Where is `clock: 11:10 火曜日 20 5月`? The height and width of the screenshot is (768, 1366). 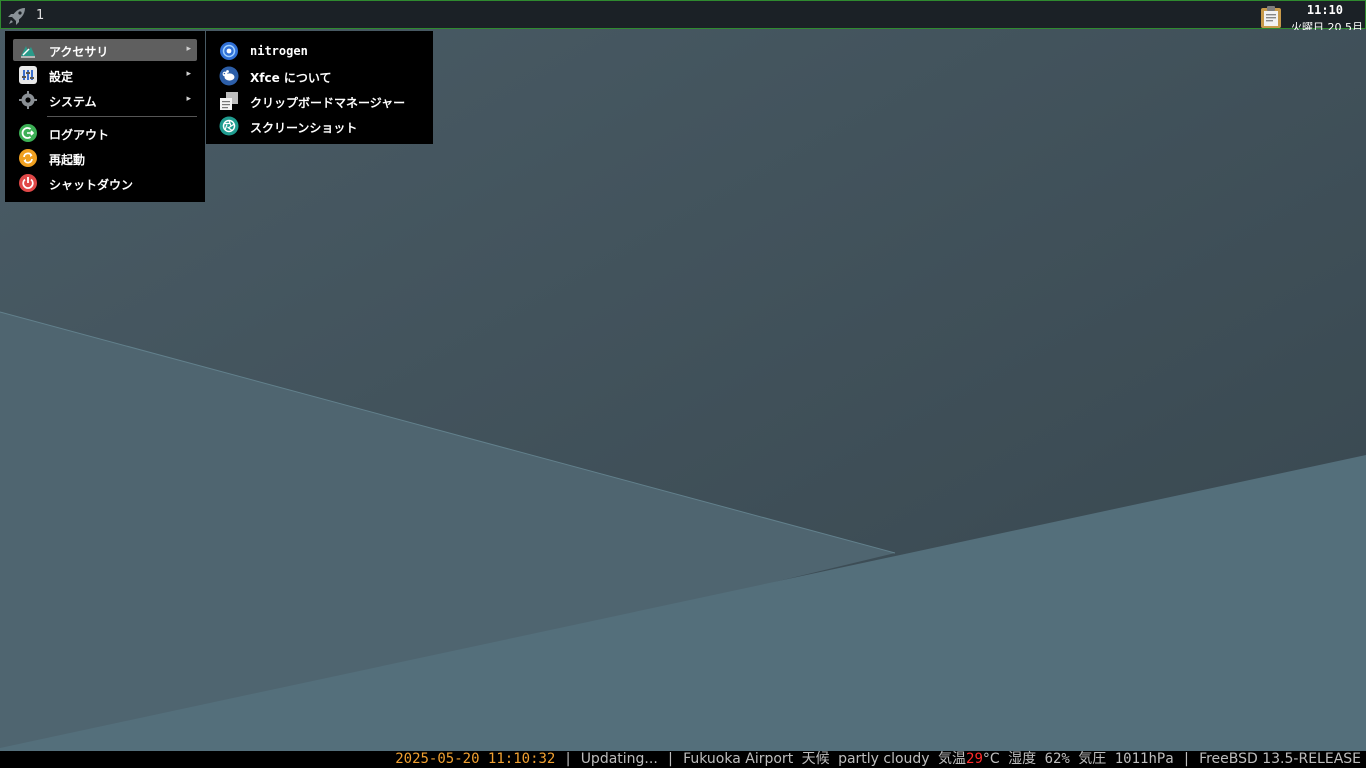
clock: 11:10 火曜日 20 5月 is located at coordinates (1327, 15).